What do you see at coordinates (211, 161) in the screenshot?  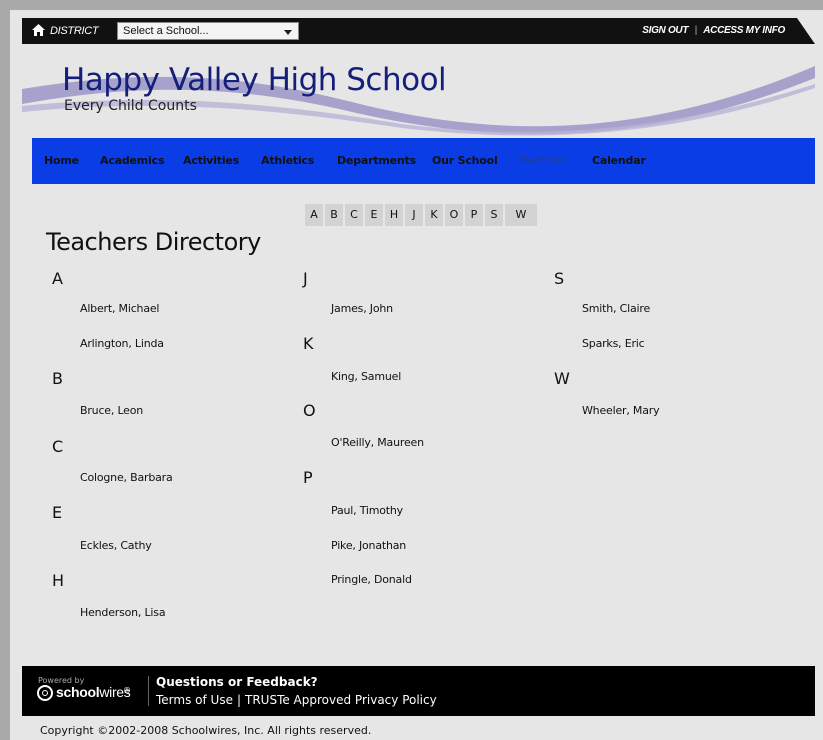 I see `nav-item-activities: Activities` at bounding box center [211, 161].